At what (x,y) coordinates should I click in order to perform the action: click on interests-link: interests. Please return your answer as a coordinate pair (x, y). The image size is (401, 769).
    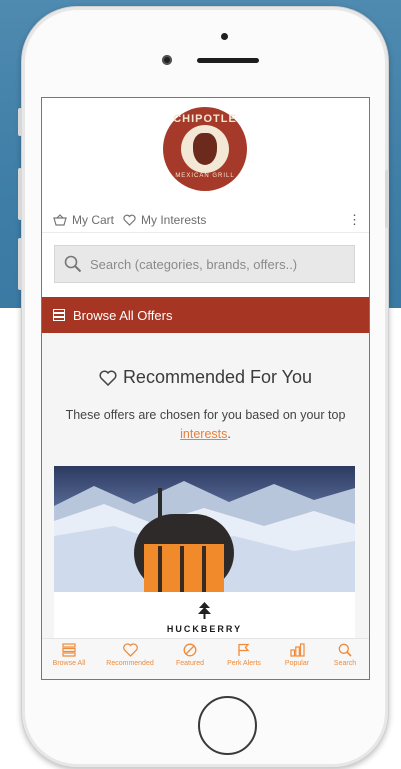
    Looking at the image, I should click on (203, 434).